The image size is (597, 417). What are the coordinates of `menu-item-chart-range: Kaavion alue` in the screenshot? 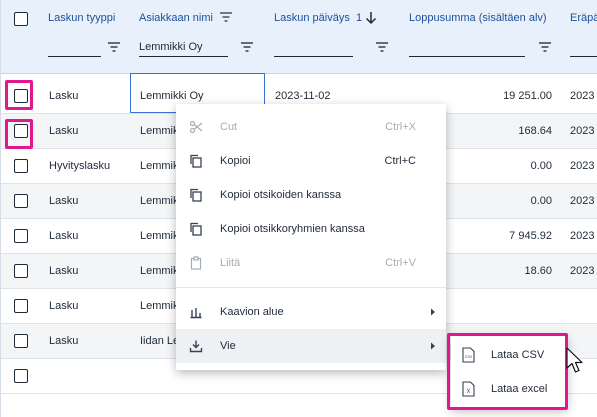 It's located at (311, 312).